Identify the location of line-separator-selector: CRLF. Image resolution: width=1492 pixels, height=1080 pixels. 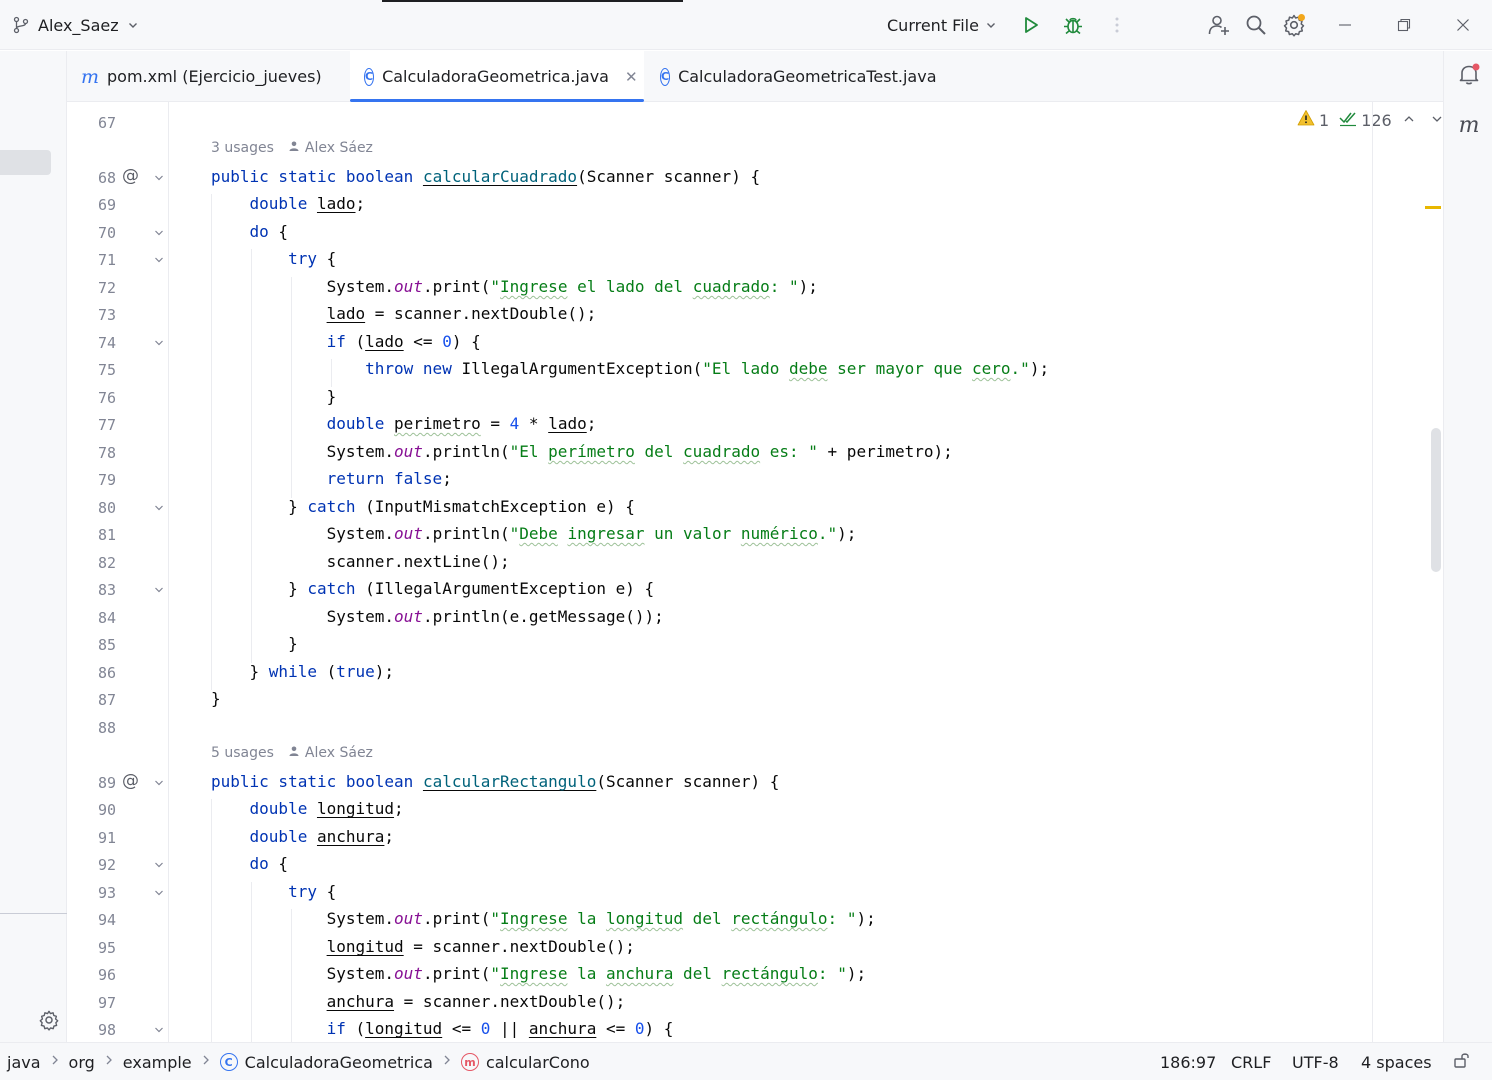
(1251, 1061).